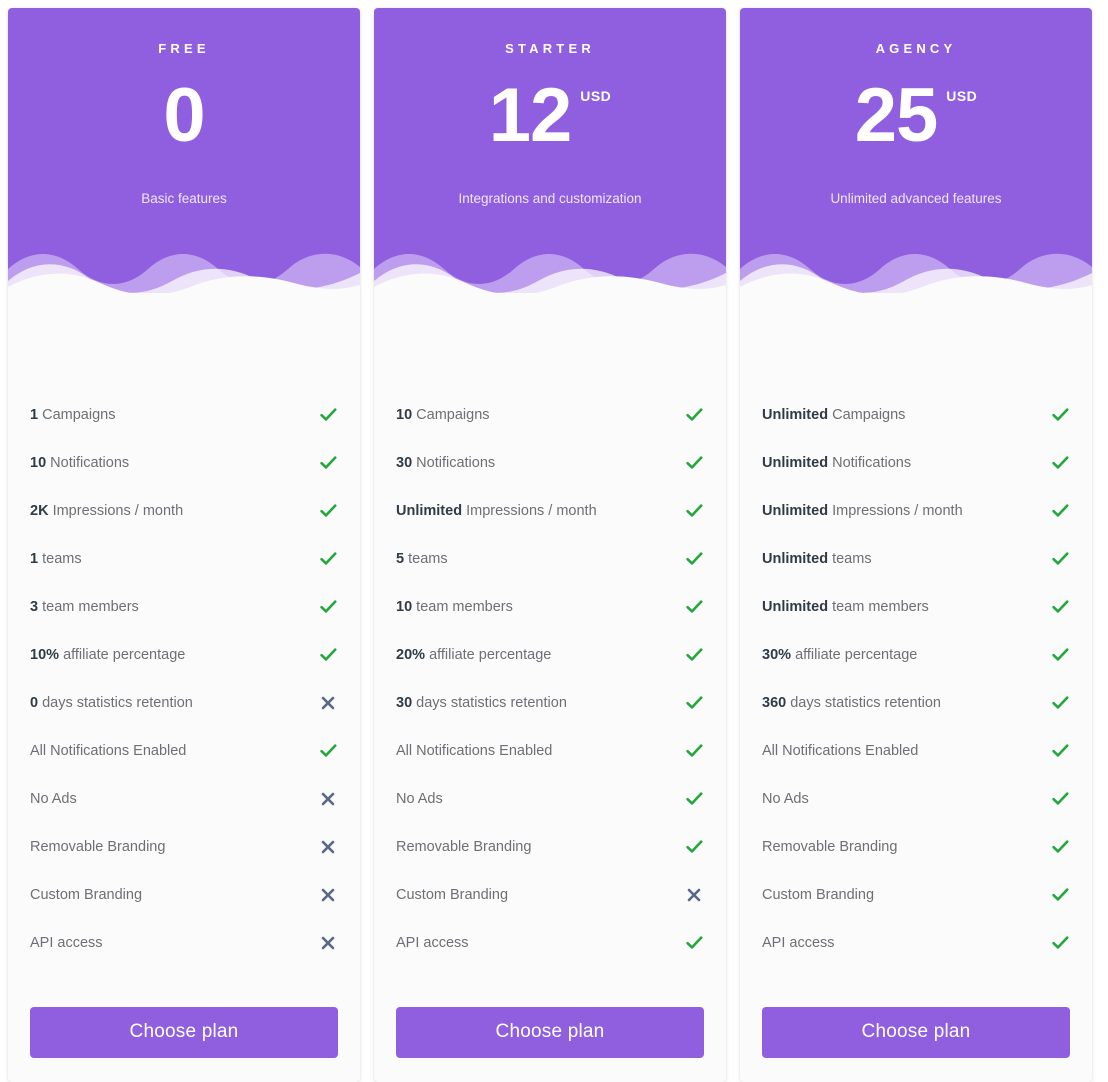 Image resolution: width=1108 pixels, height=1082 pixels. Describe the element at coordinates (916, 463) in the screenshot. I see `feature-row: Unlimited Notifications` at that location.